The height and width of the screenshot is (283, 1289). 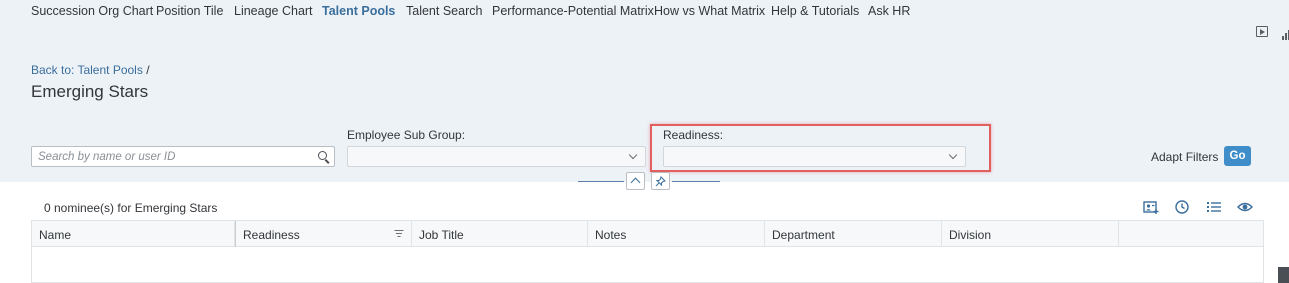 What do you see at coordinates (889, 11) in the screenshot?
I see `nav-ask-hr: Ask HR` at bounding box center [889, 11].